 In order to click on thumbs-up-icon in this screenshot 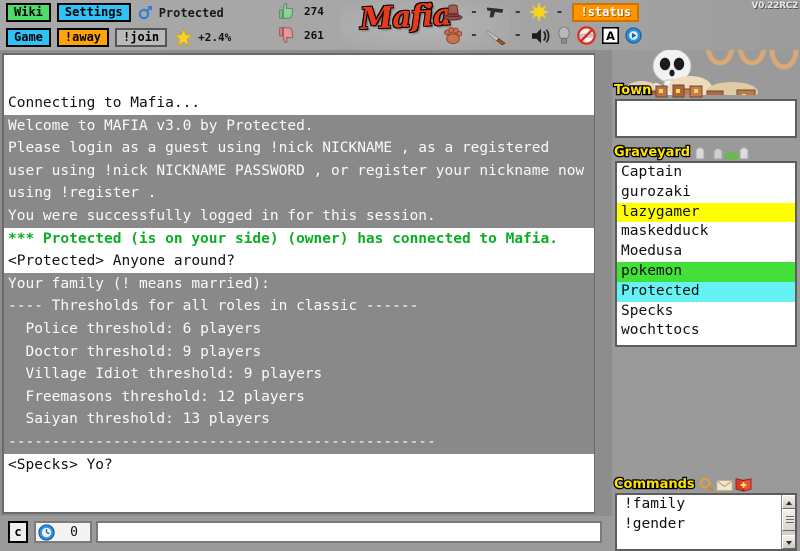, I will do `click(286, 11)`.